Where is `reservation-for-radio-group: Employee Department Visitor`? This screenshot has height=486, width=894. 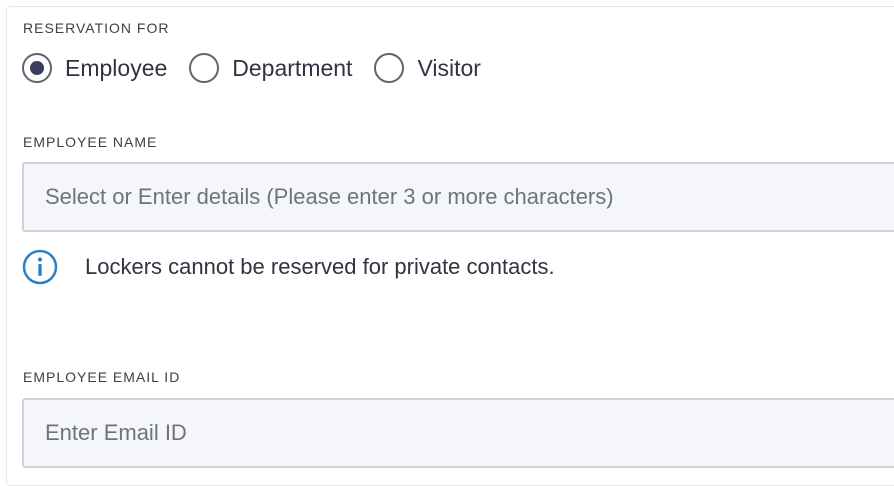
reservation-for-radio-group: Employee Department Visitor is located at coordinates (262, 68).